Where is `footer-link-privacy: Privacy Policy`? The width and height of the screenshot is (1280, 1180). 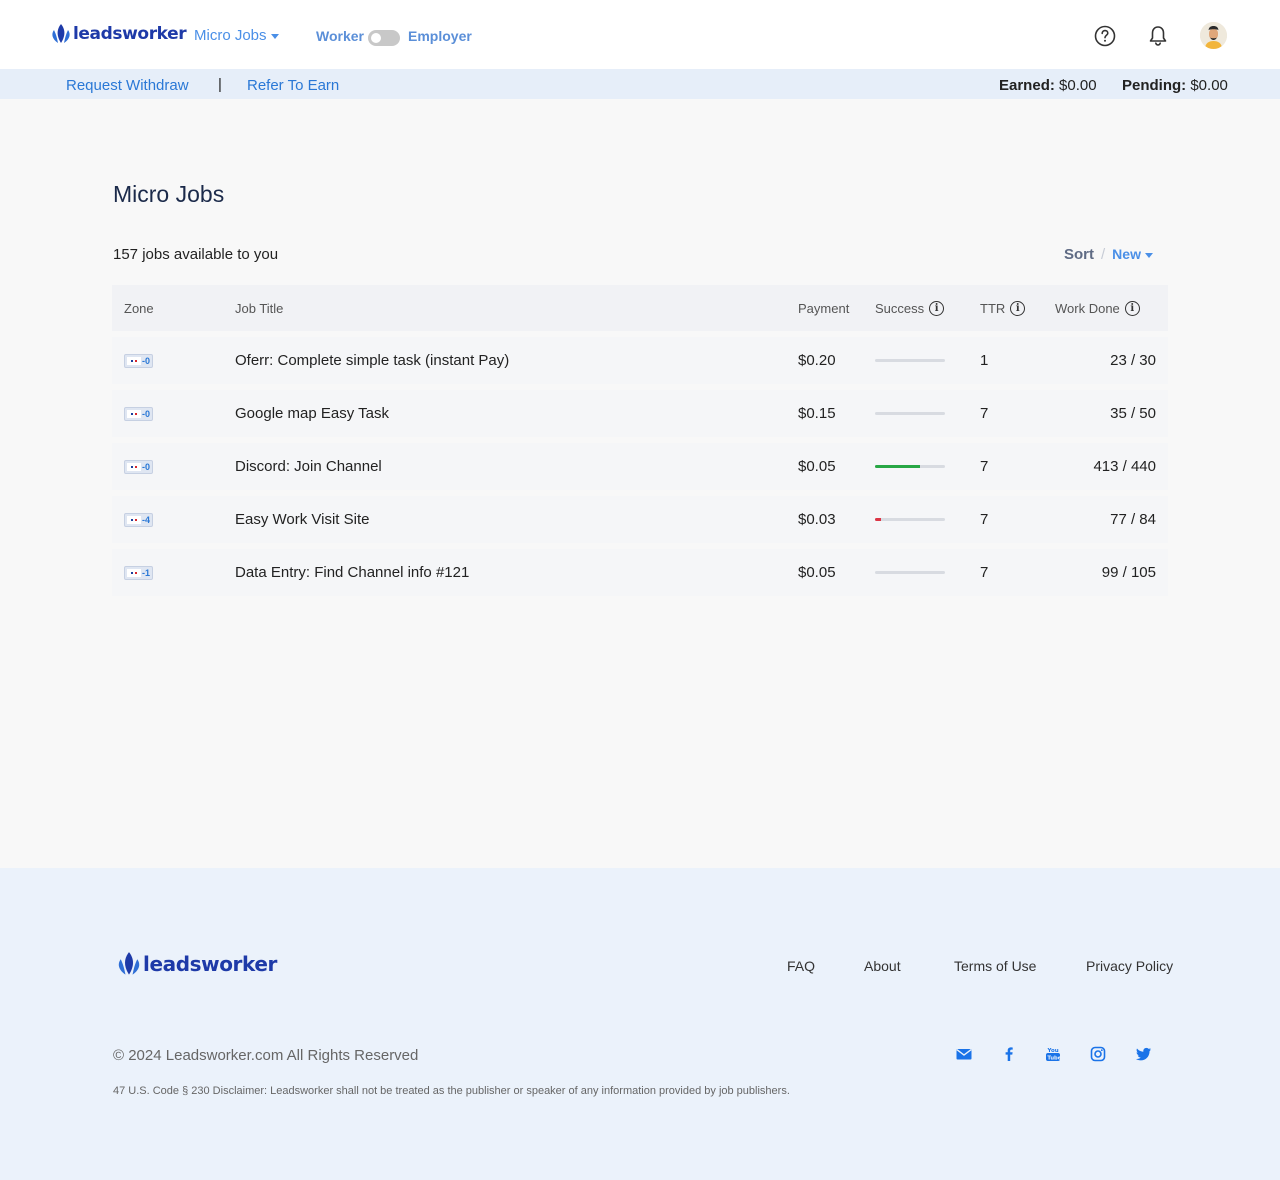
footer-link-privacy: Privacy Policy is located at coordinates (1129, 966).